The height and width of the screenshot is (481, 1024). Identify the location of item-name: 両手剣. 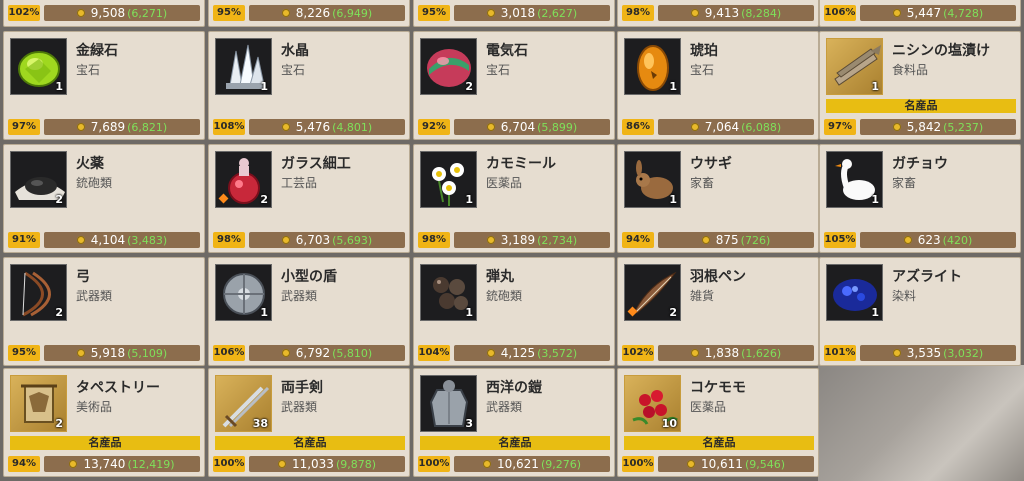
(302, 388).